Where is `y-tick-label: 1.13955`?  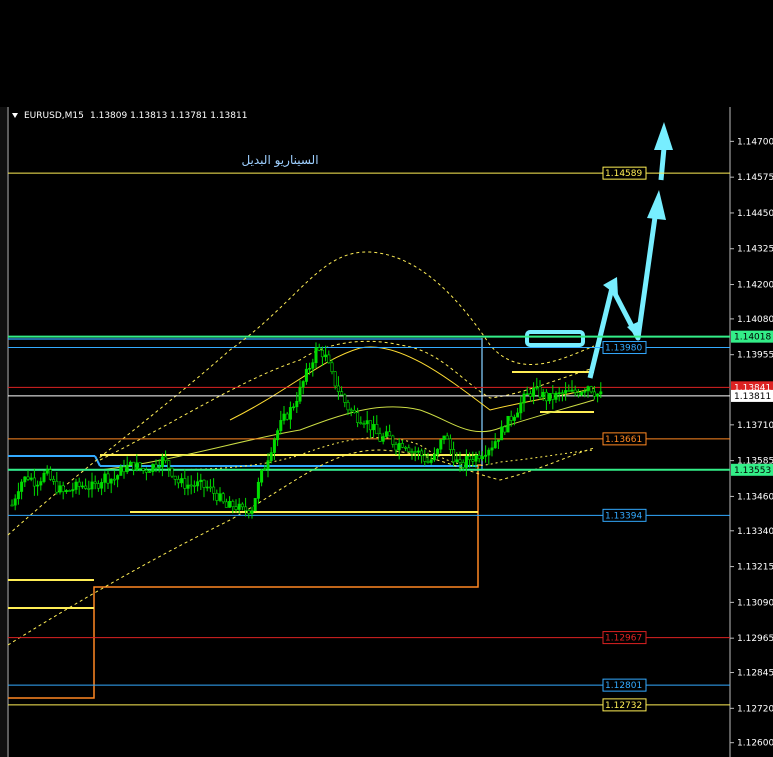 y-tick-label: 1.13955 is located at coordinates (755, 356).